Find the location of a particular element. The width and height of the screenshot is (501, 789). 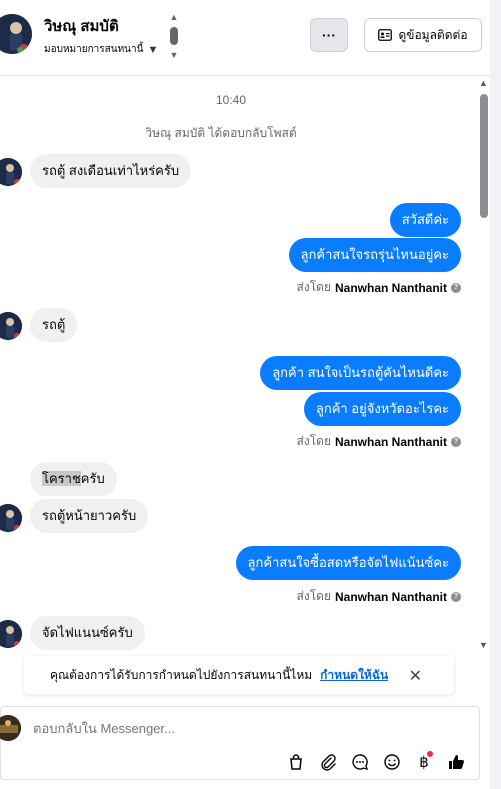

assign-label: มอบหมายการสนทนานี้ is located at coordinates (94, 49).